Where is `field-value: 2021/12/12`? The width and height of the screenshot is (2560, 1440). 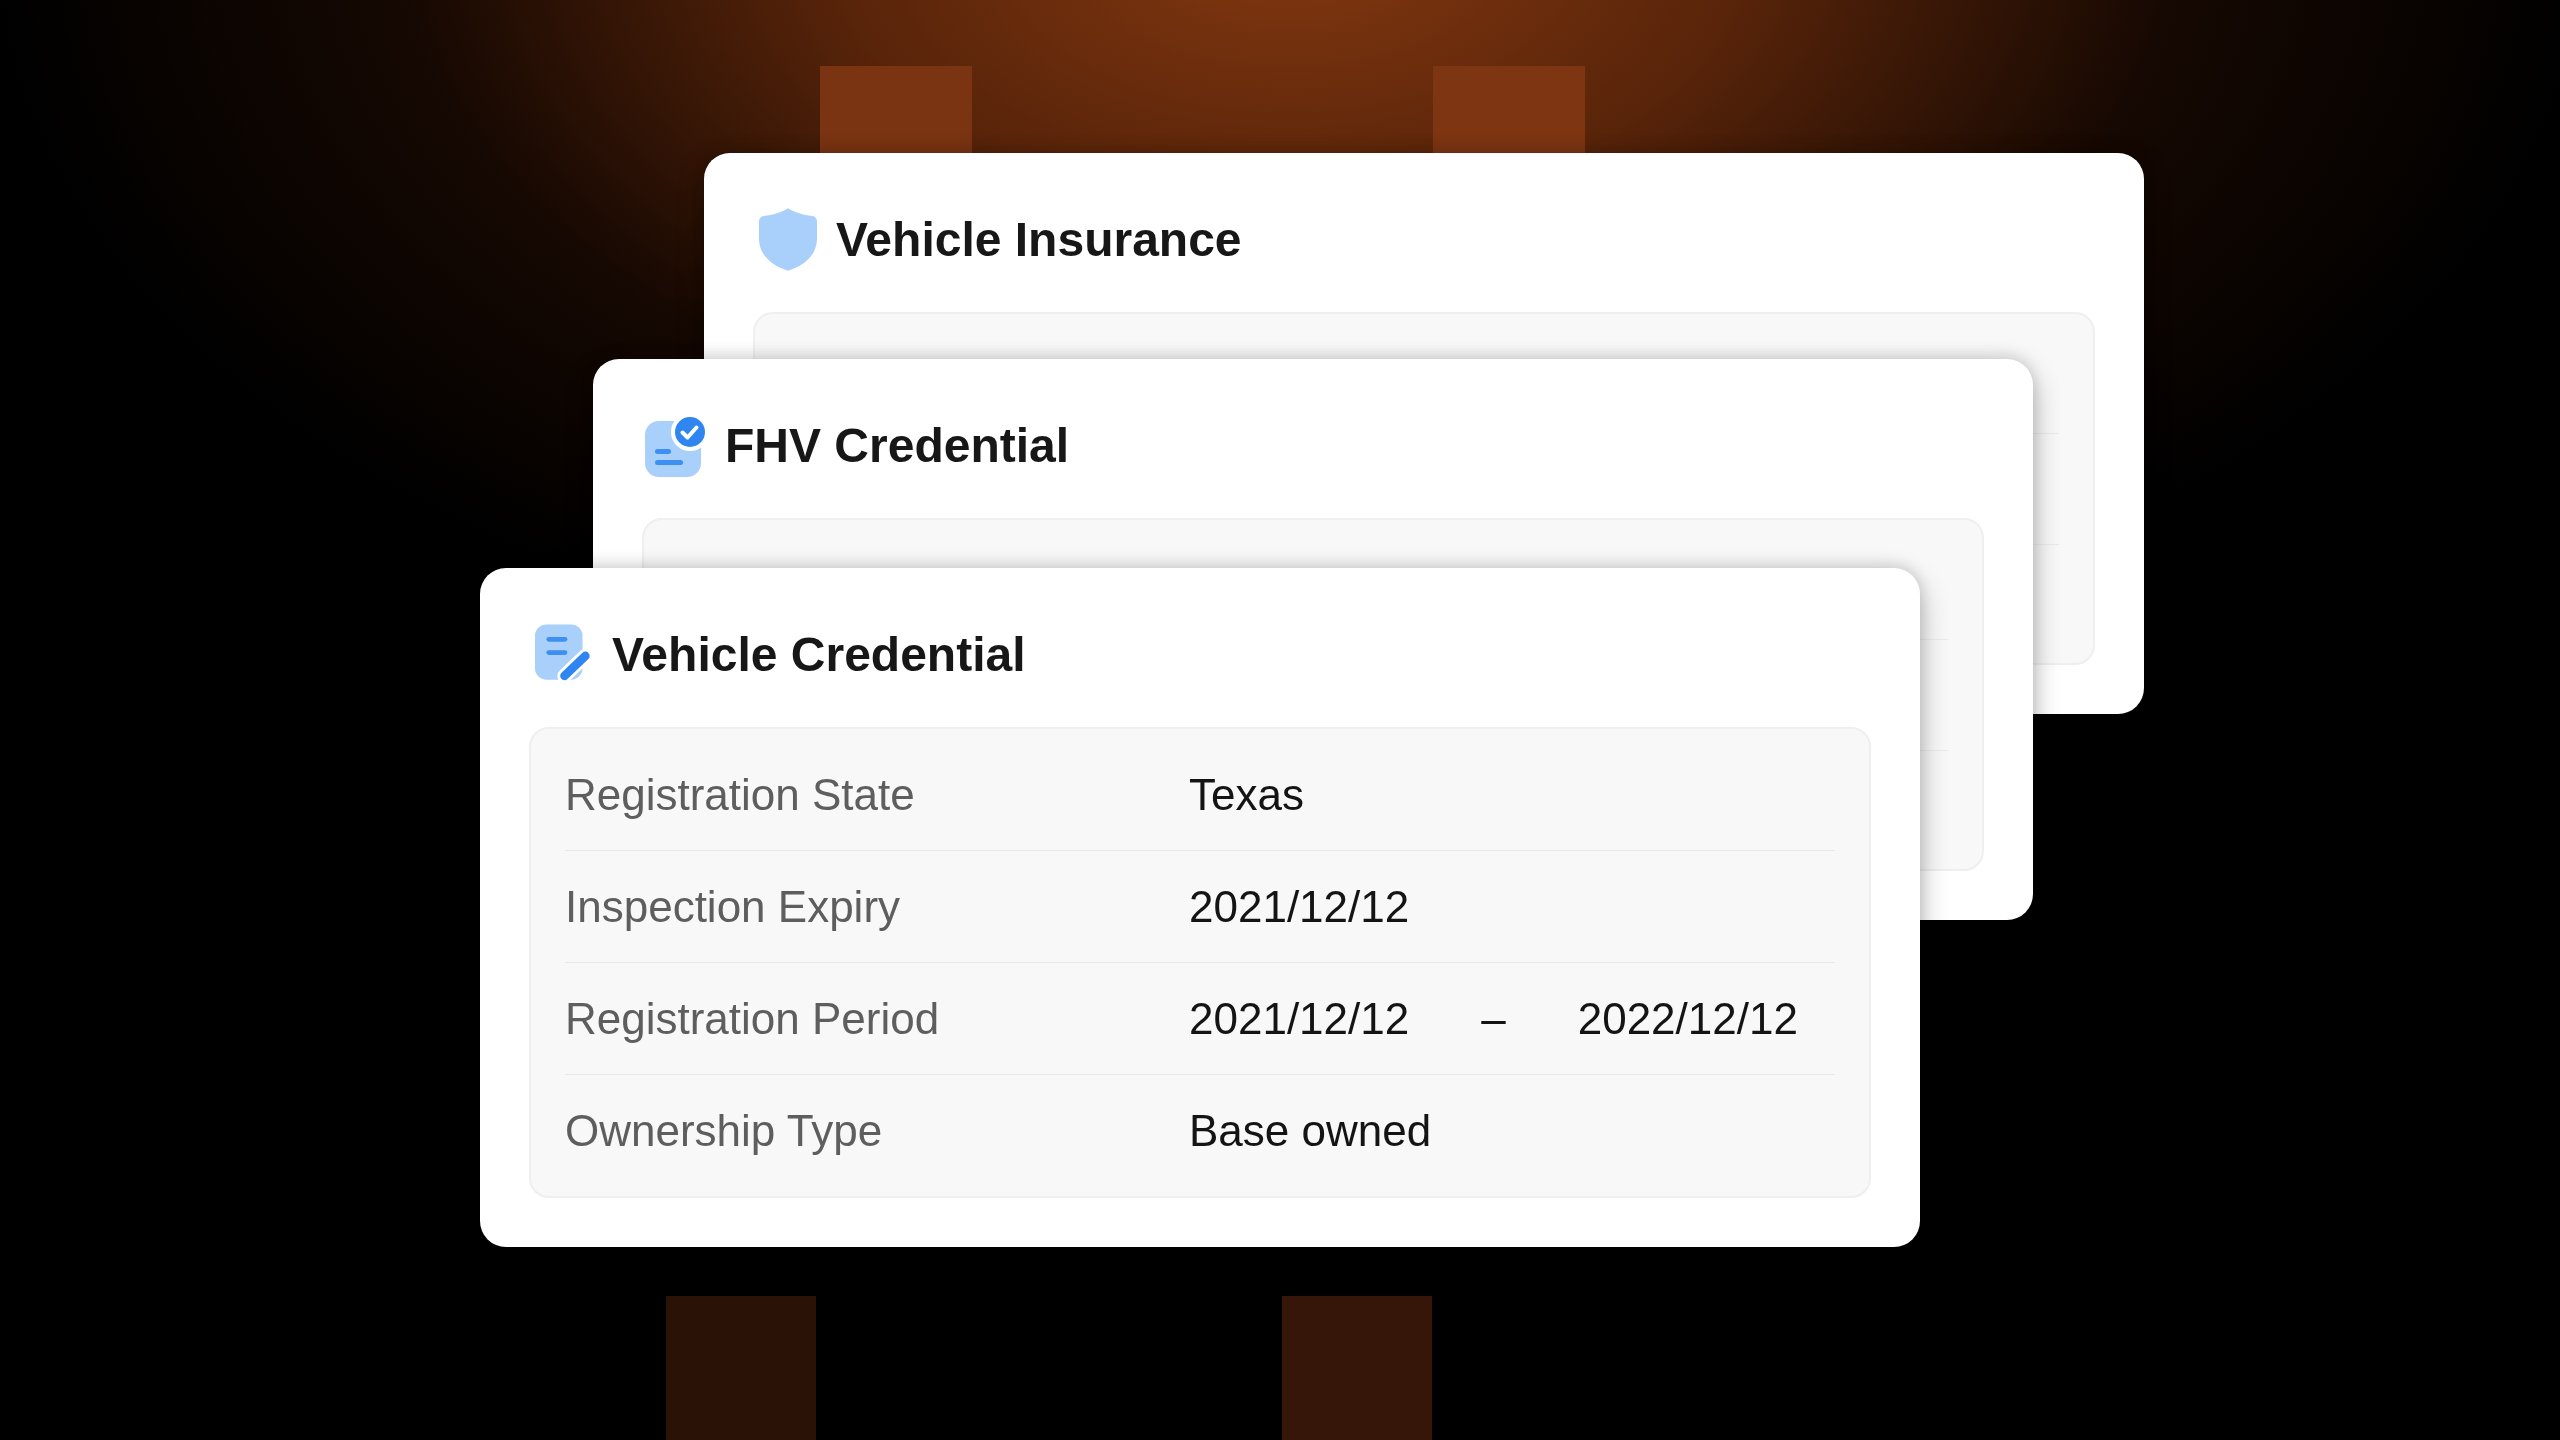 field-value: 2021/12/12 is located at coordinates (1300, 906).